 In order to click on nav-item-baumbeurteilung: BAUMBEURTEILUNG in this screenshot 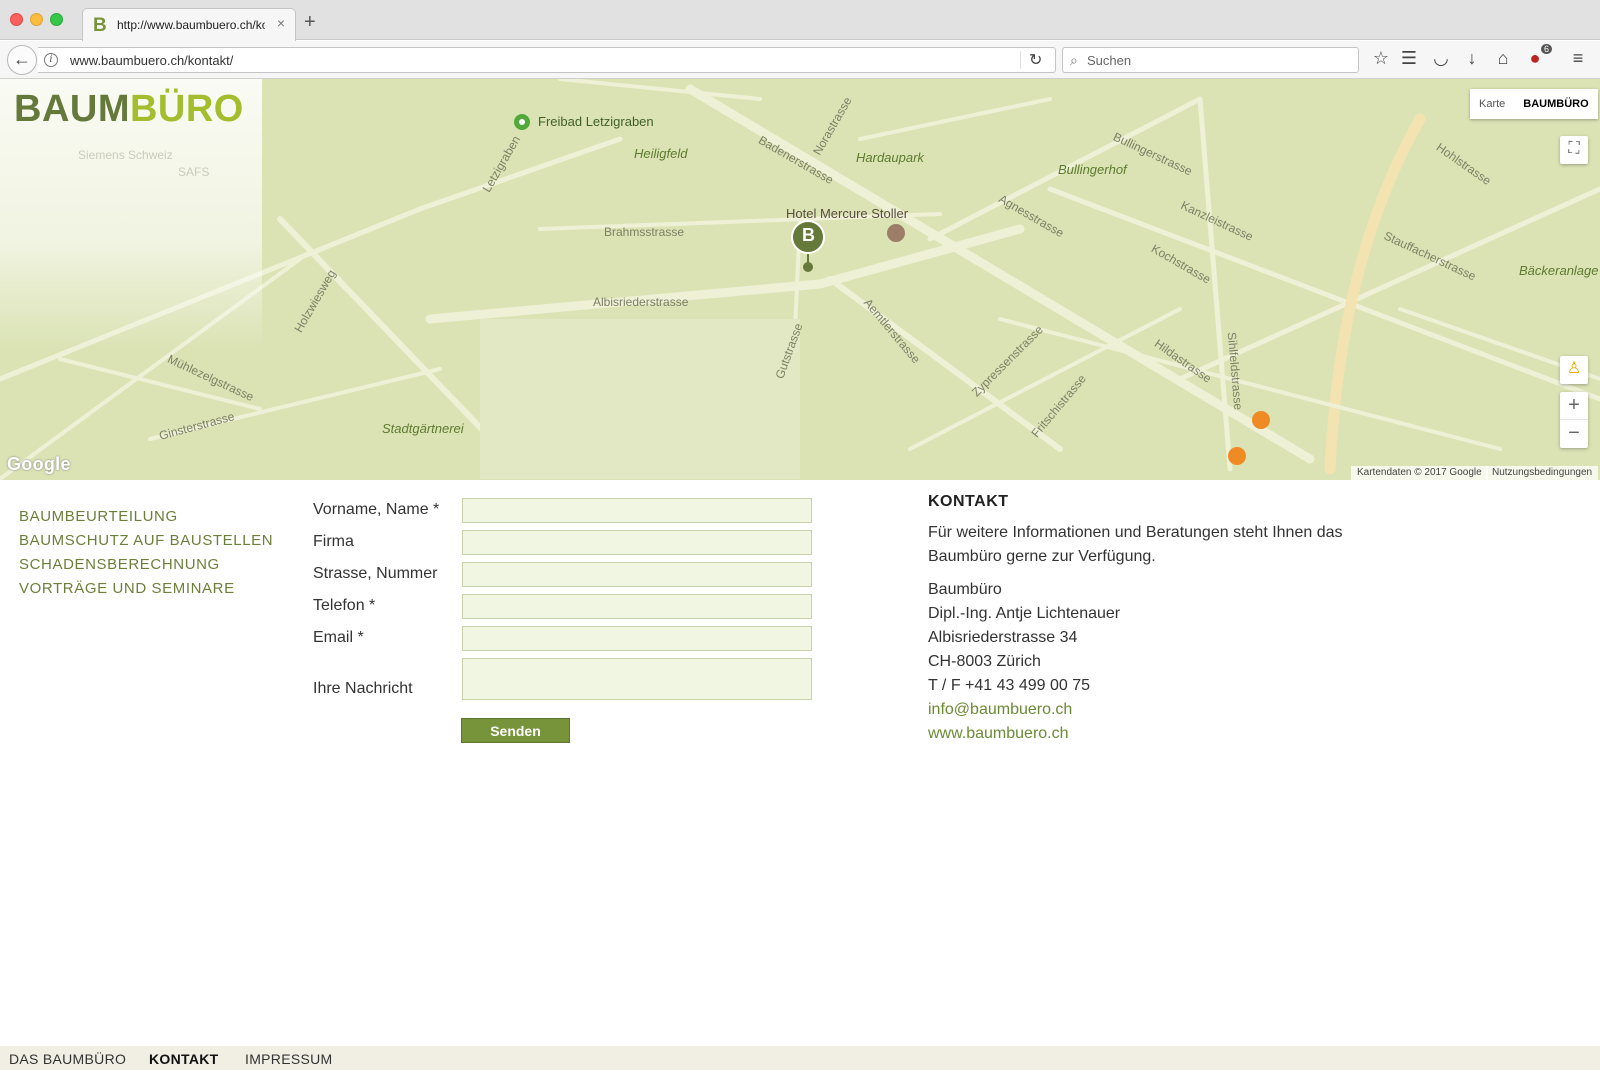, I will do `click(146, 517)`.